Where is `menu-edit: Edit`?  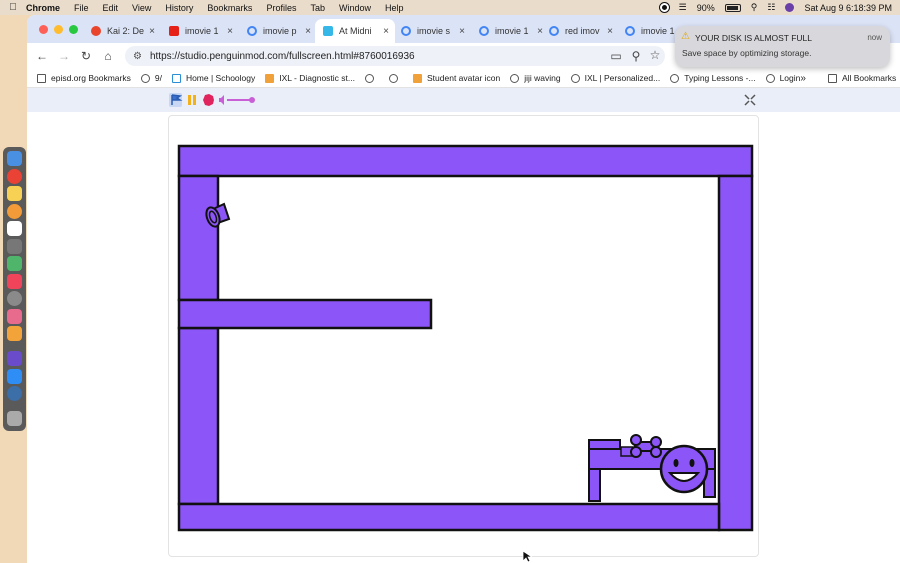 menu-edit: Edit is located at coordinates (111, 8).